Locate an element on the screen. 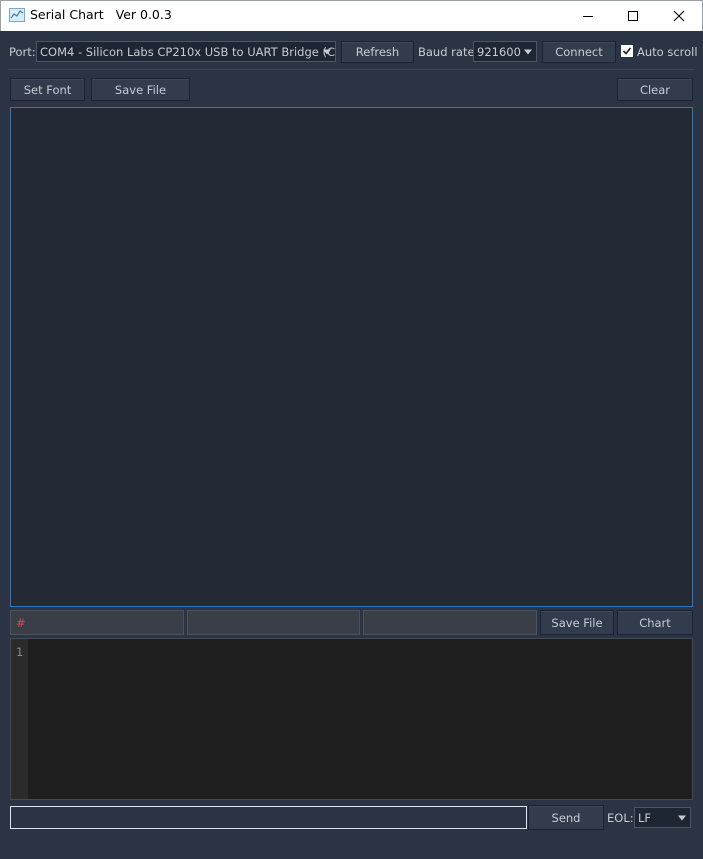 This screenshot has height=859, width=703. clear-button: Clear is located at coordinates (655, 89).